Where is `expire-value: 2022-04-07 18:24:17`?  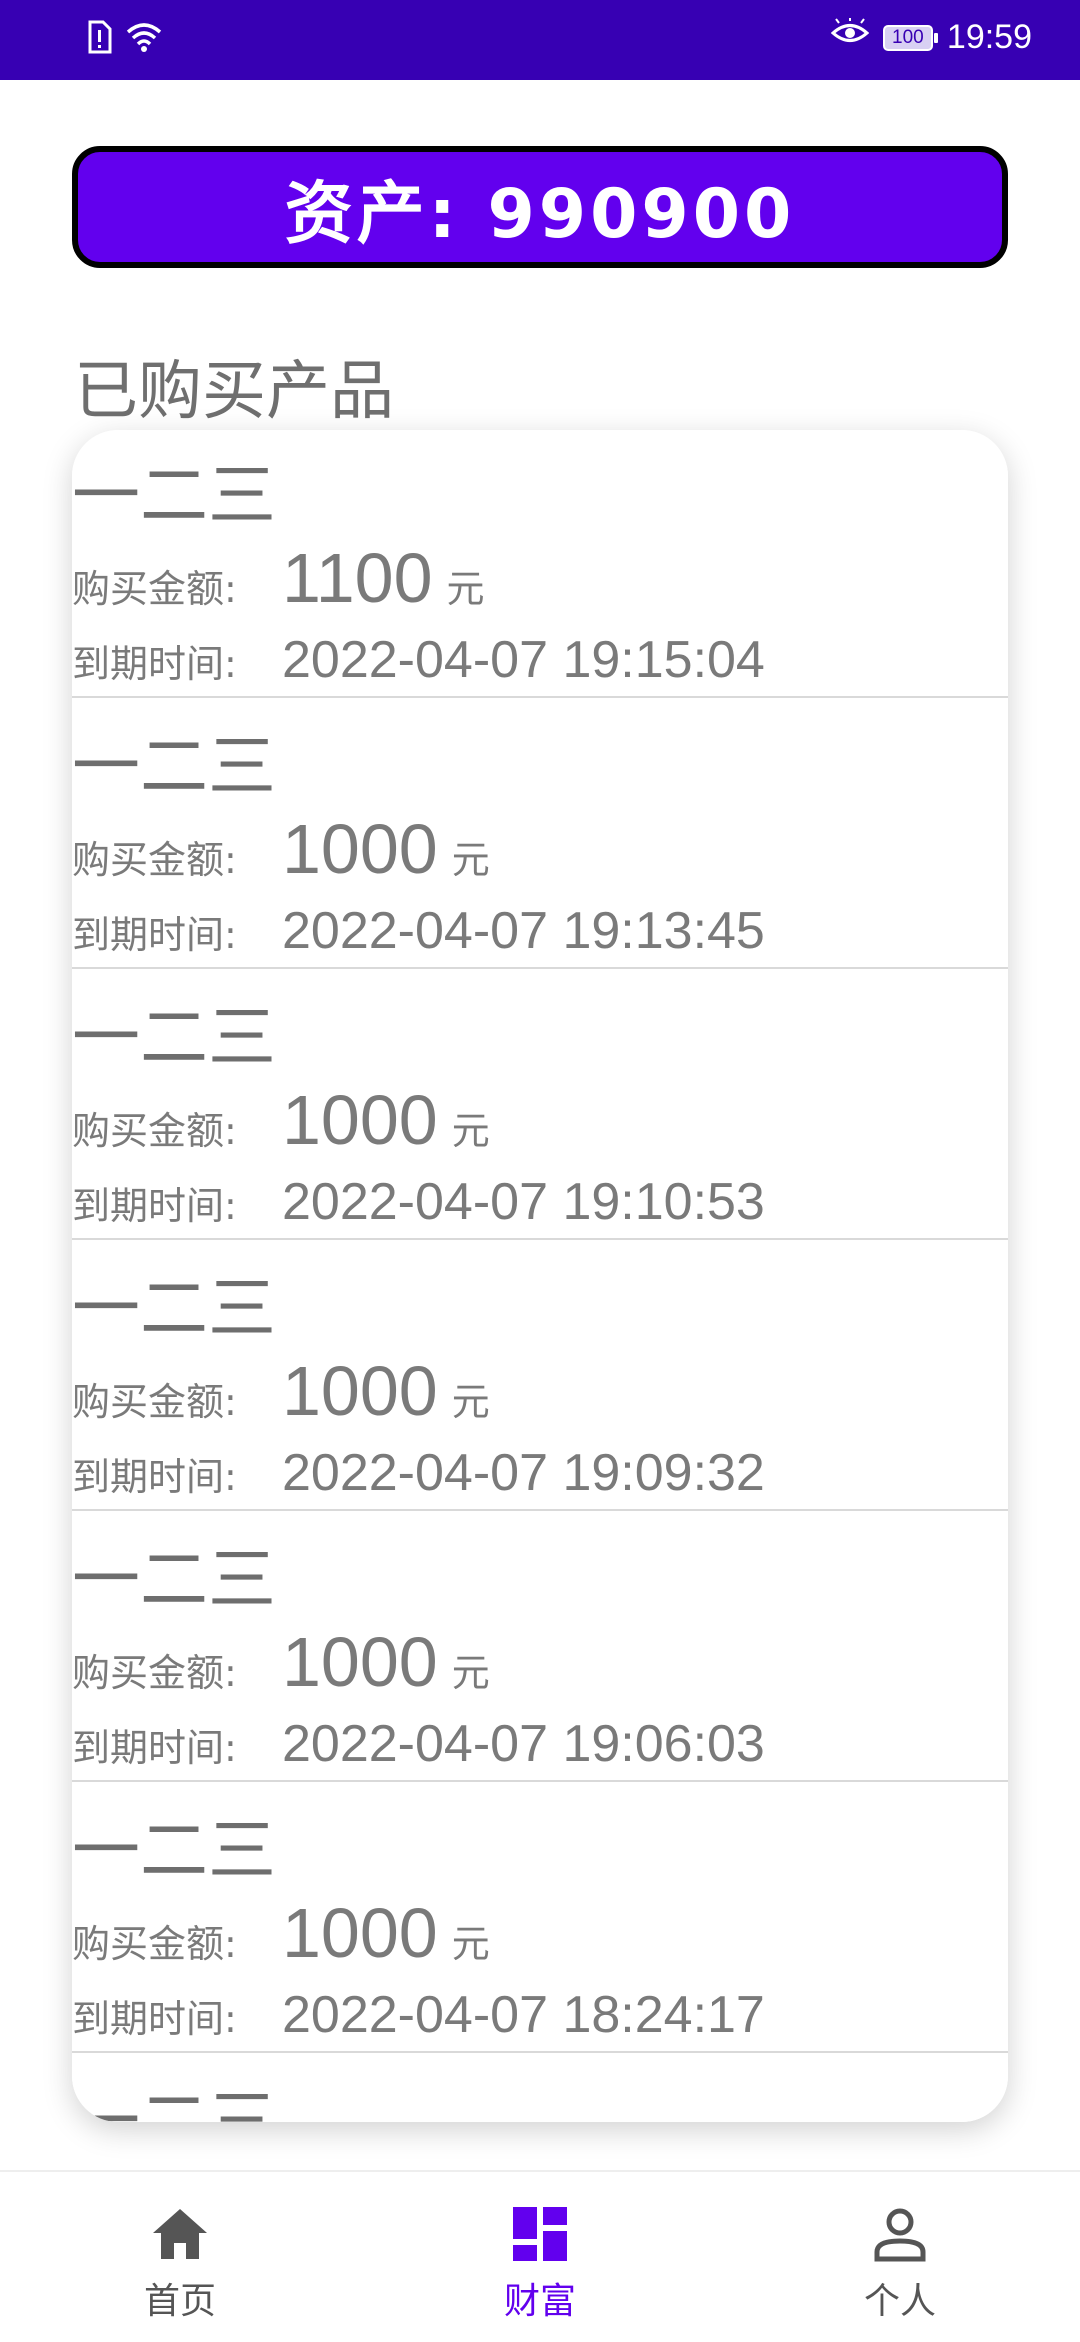
expire-value: 2022-04-07 18:24:17 is located at coordinates (523, 2015).